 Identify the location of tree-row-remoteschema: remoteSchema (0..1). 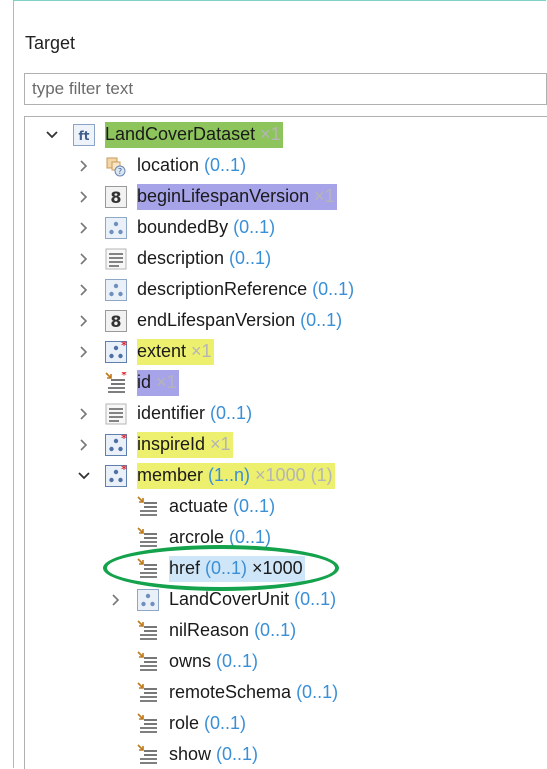
(224, 692).